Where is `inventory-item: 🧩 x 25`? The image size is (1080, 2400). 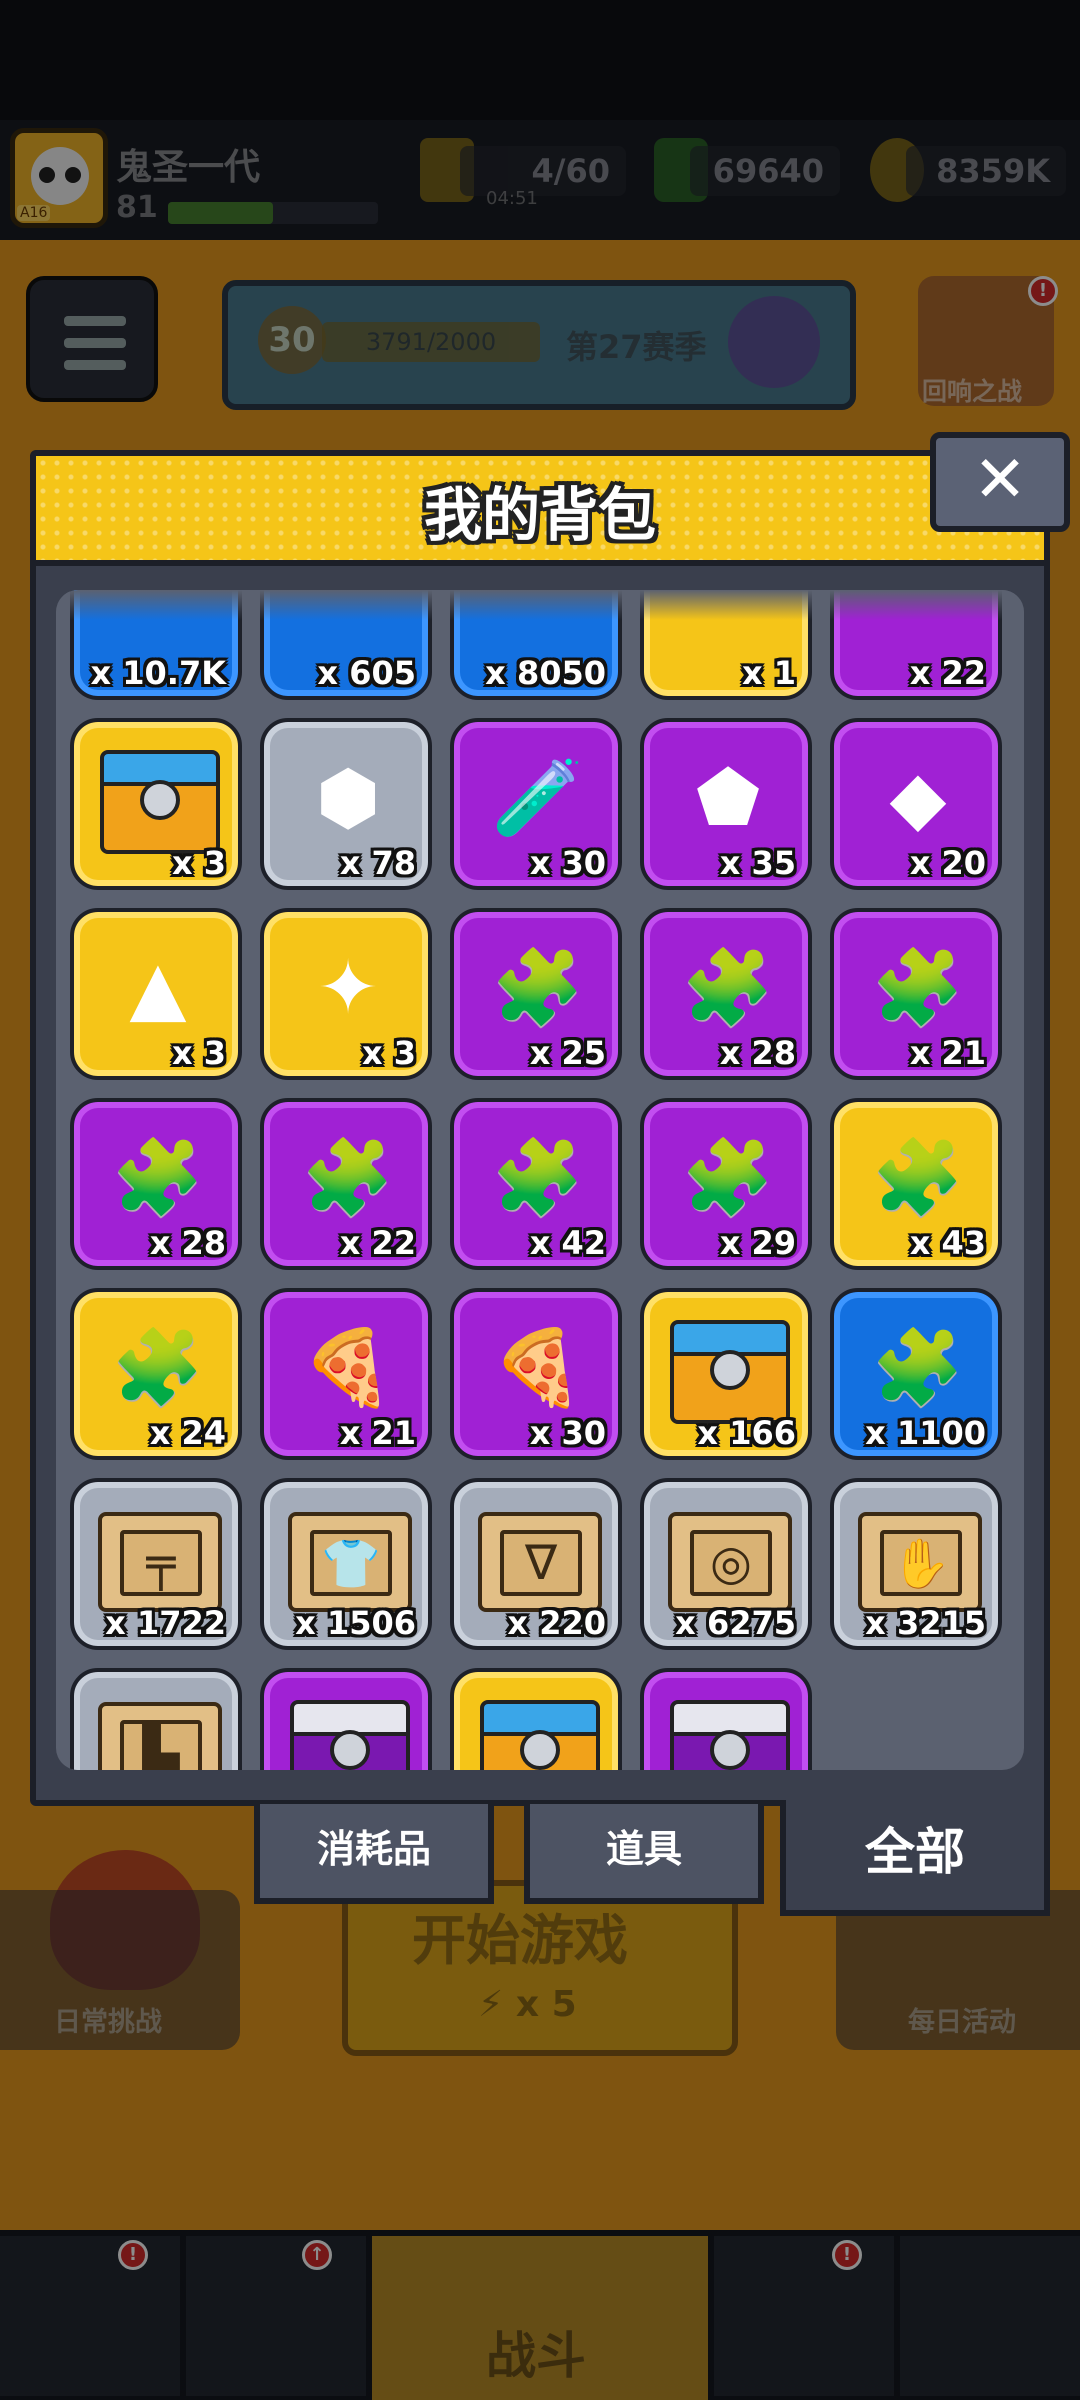 inventory-item: 🧩 x 25 is located at coordinates (536, 994).